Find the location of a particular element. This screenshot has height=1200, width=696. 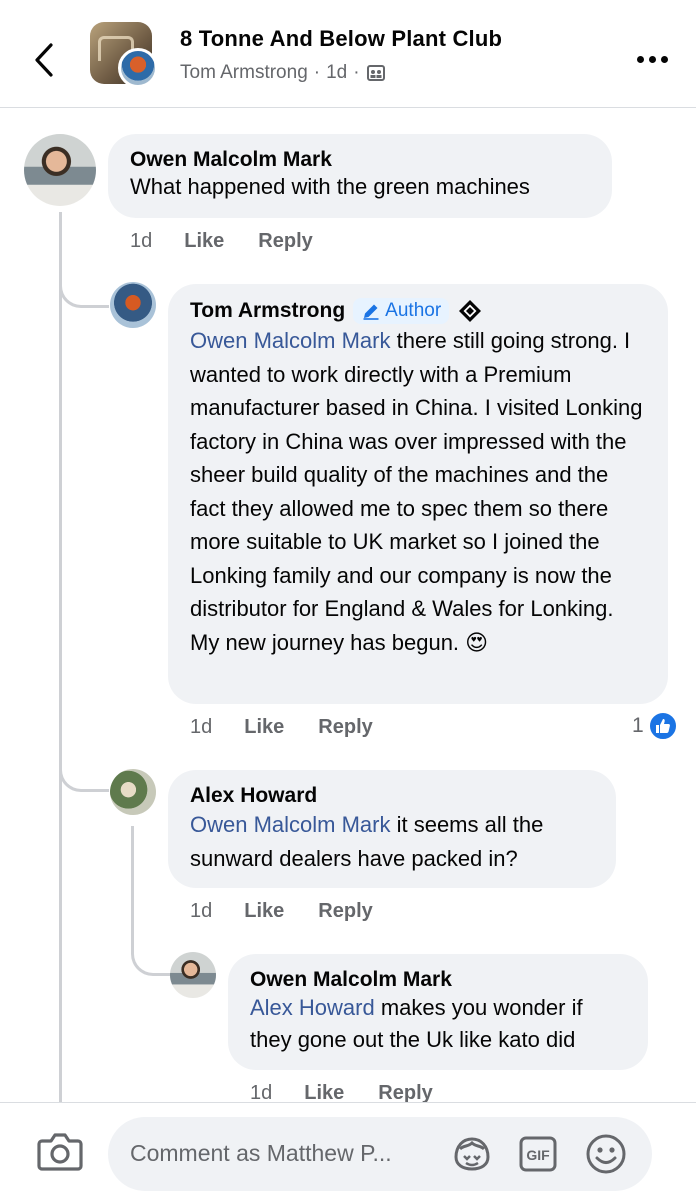

group-avatar is located at coordinates (124, 55).